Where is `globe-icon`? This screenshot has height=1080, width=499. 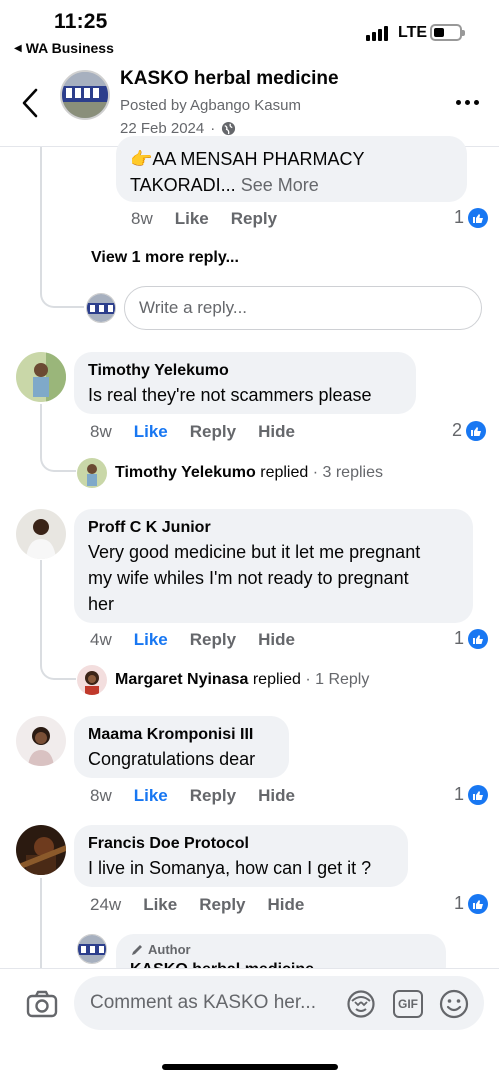
globe-icon is located at coordinates (229, 128).